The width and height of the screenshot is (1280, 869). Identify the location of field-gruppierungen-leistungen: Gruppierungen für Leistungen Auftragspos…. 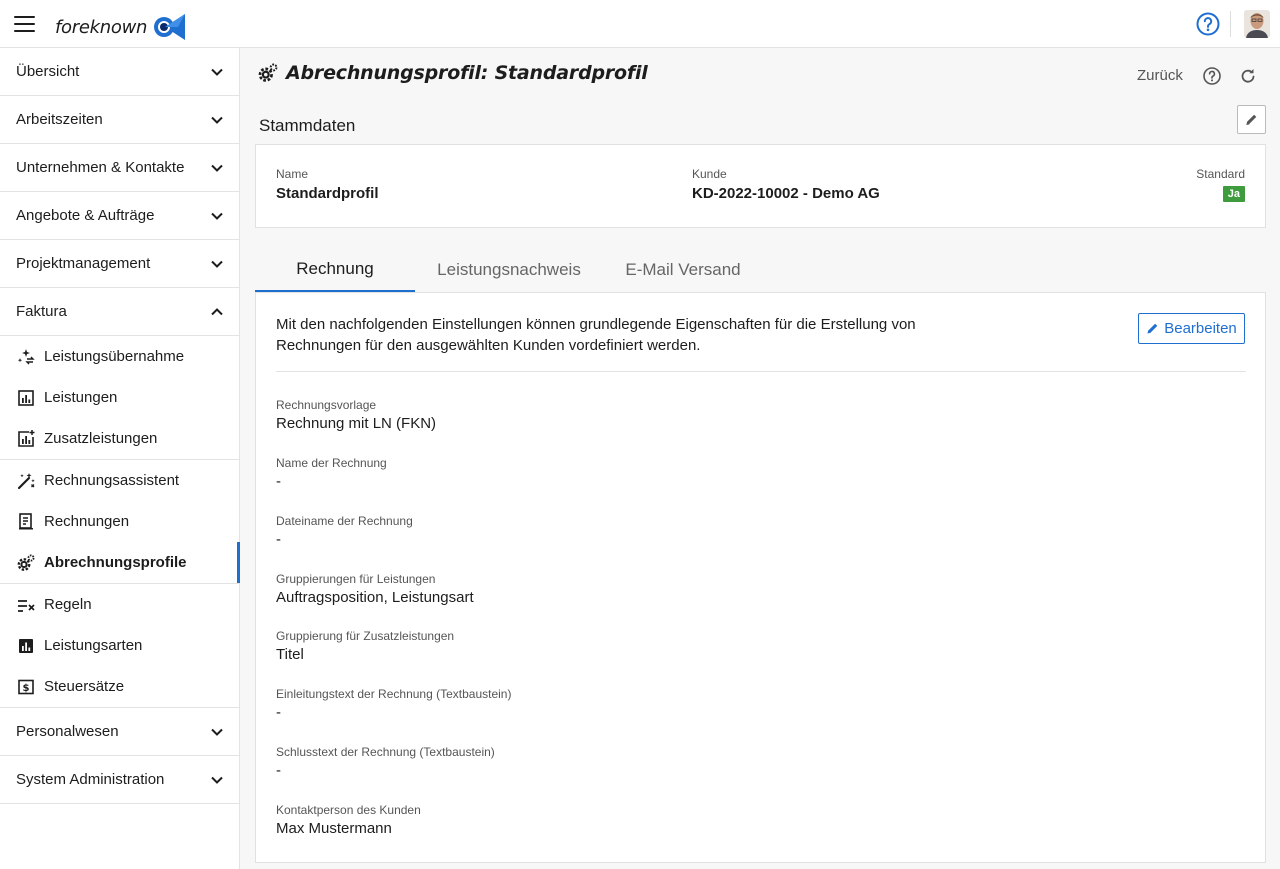
(375, 589).